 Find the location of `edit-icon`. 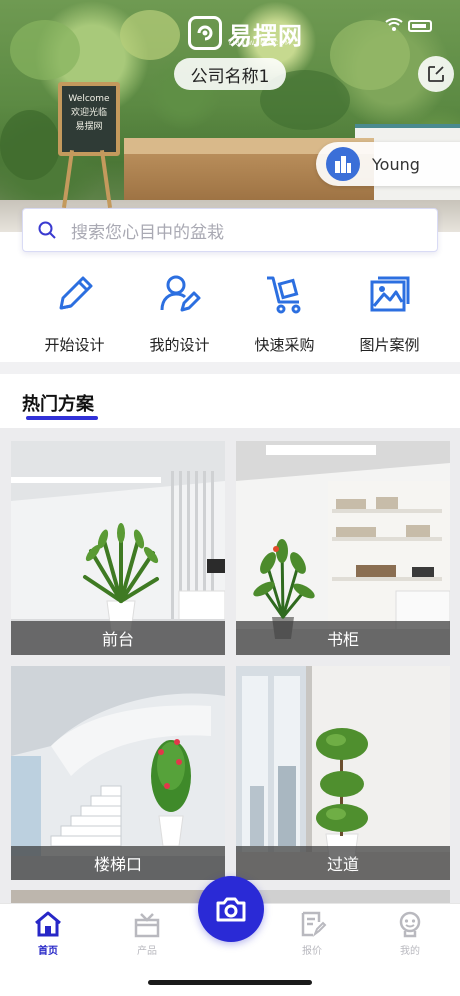

edit-icon is located at coordinates (436, 74).